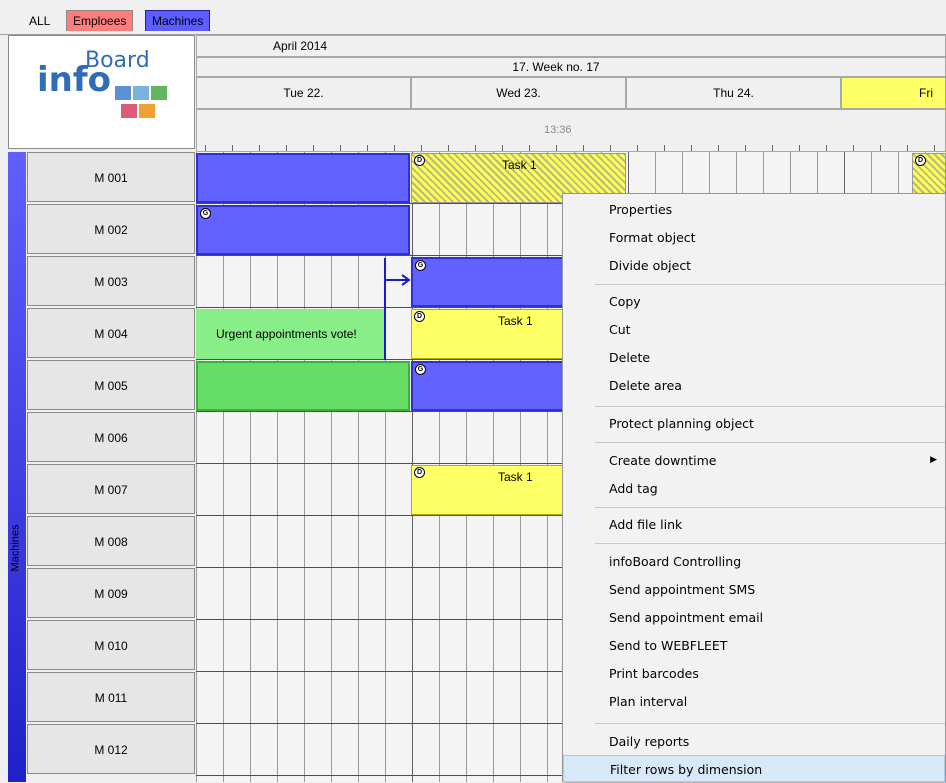 The width and height of the screenshot is (946, 783). I want to click on week-header: 17. Week no. 17, so click(571, 67).